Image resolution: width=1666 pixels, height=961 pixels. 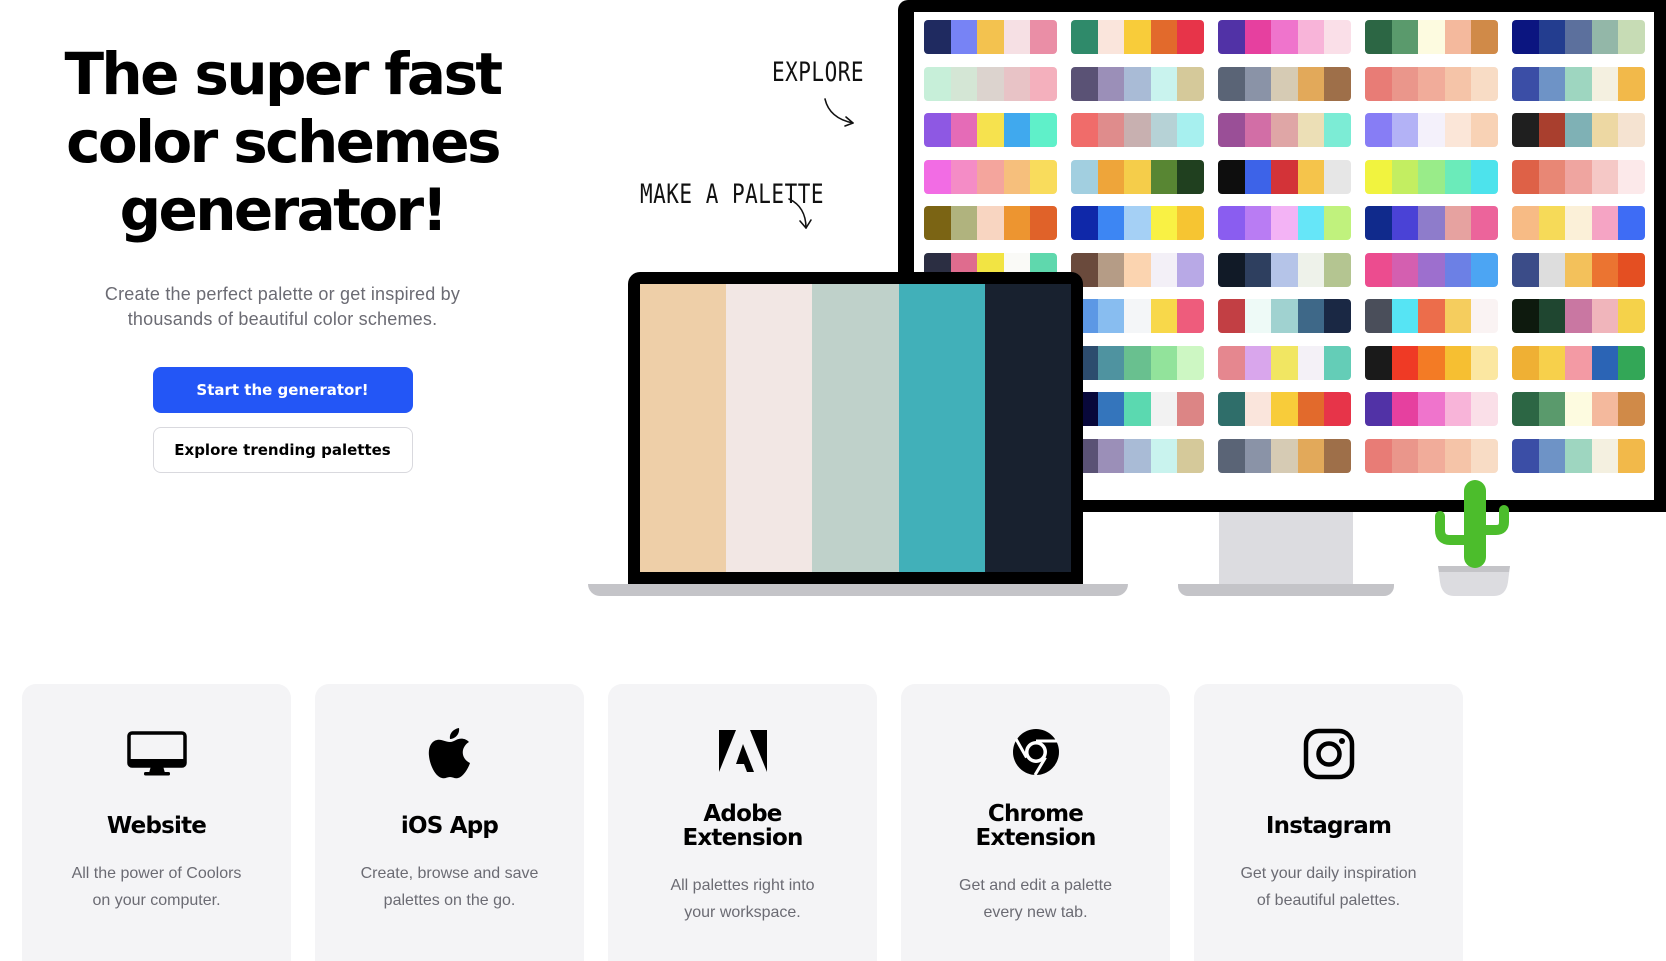 What do you see at coordinates (283, 210) in the screenshot?
I see `hero-title-line: generator!` at bounding box center [283, 210].